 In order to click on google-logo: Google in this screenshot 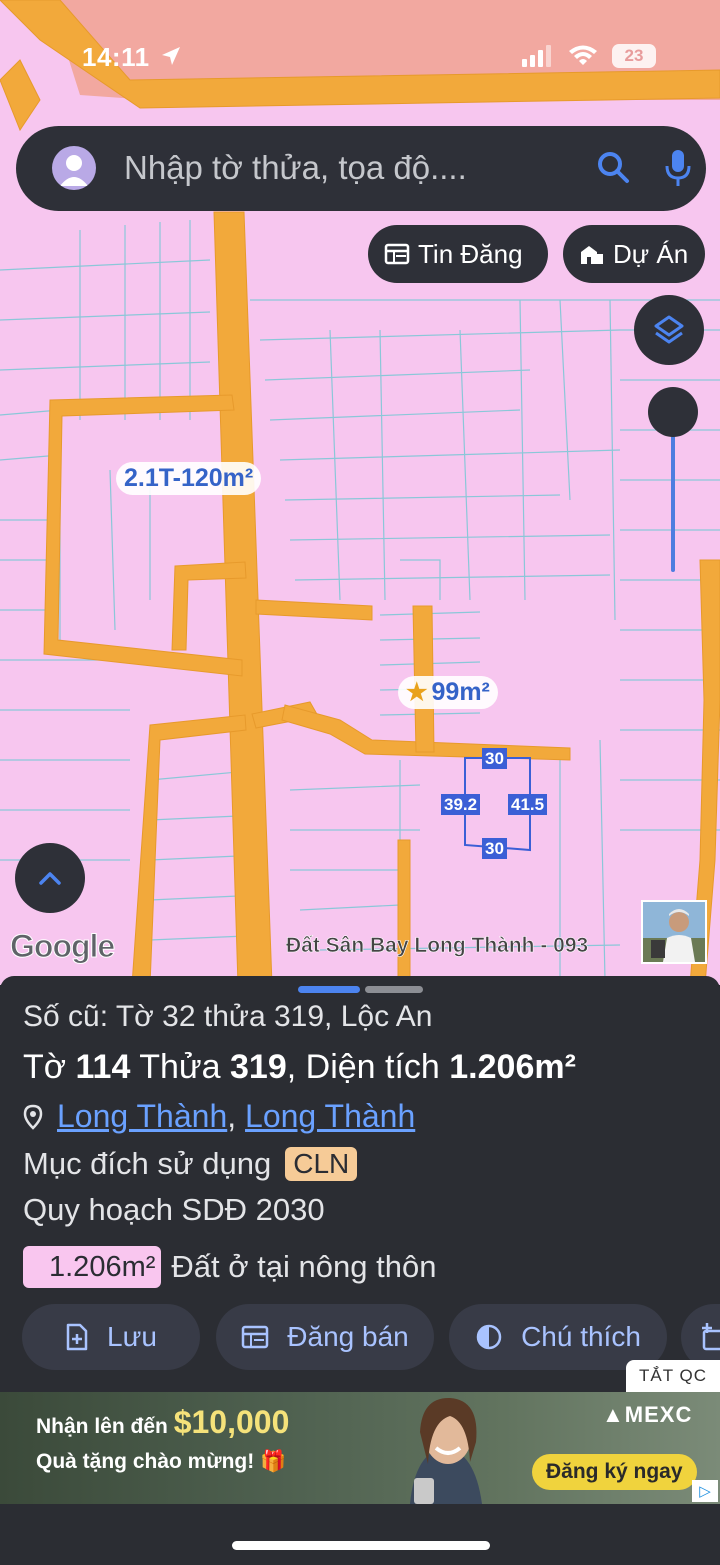, I will do `click(62, 946)`.